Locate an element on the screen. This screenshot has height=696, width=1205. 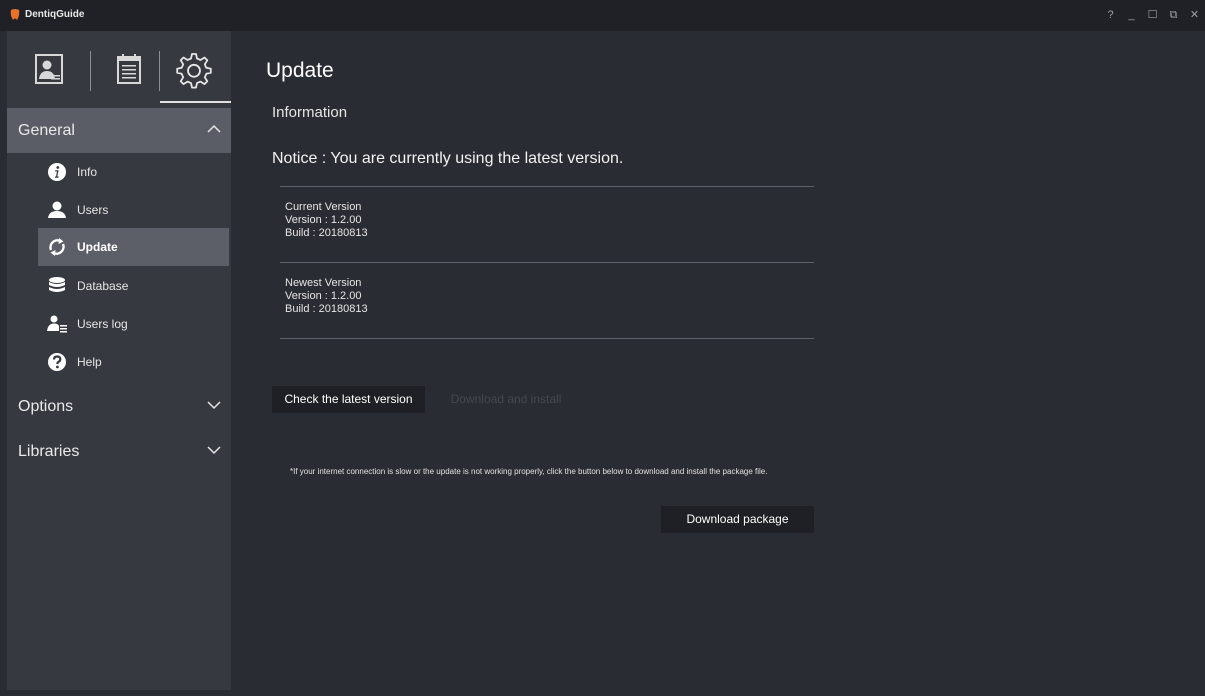
newest-version-number: Version : 1.2.00 is located at coordinates (323, 296).